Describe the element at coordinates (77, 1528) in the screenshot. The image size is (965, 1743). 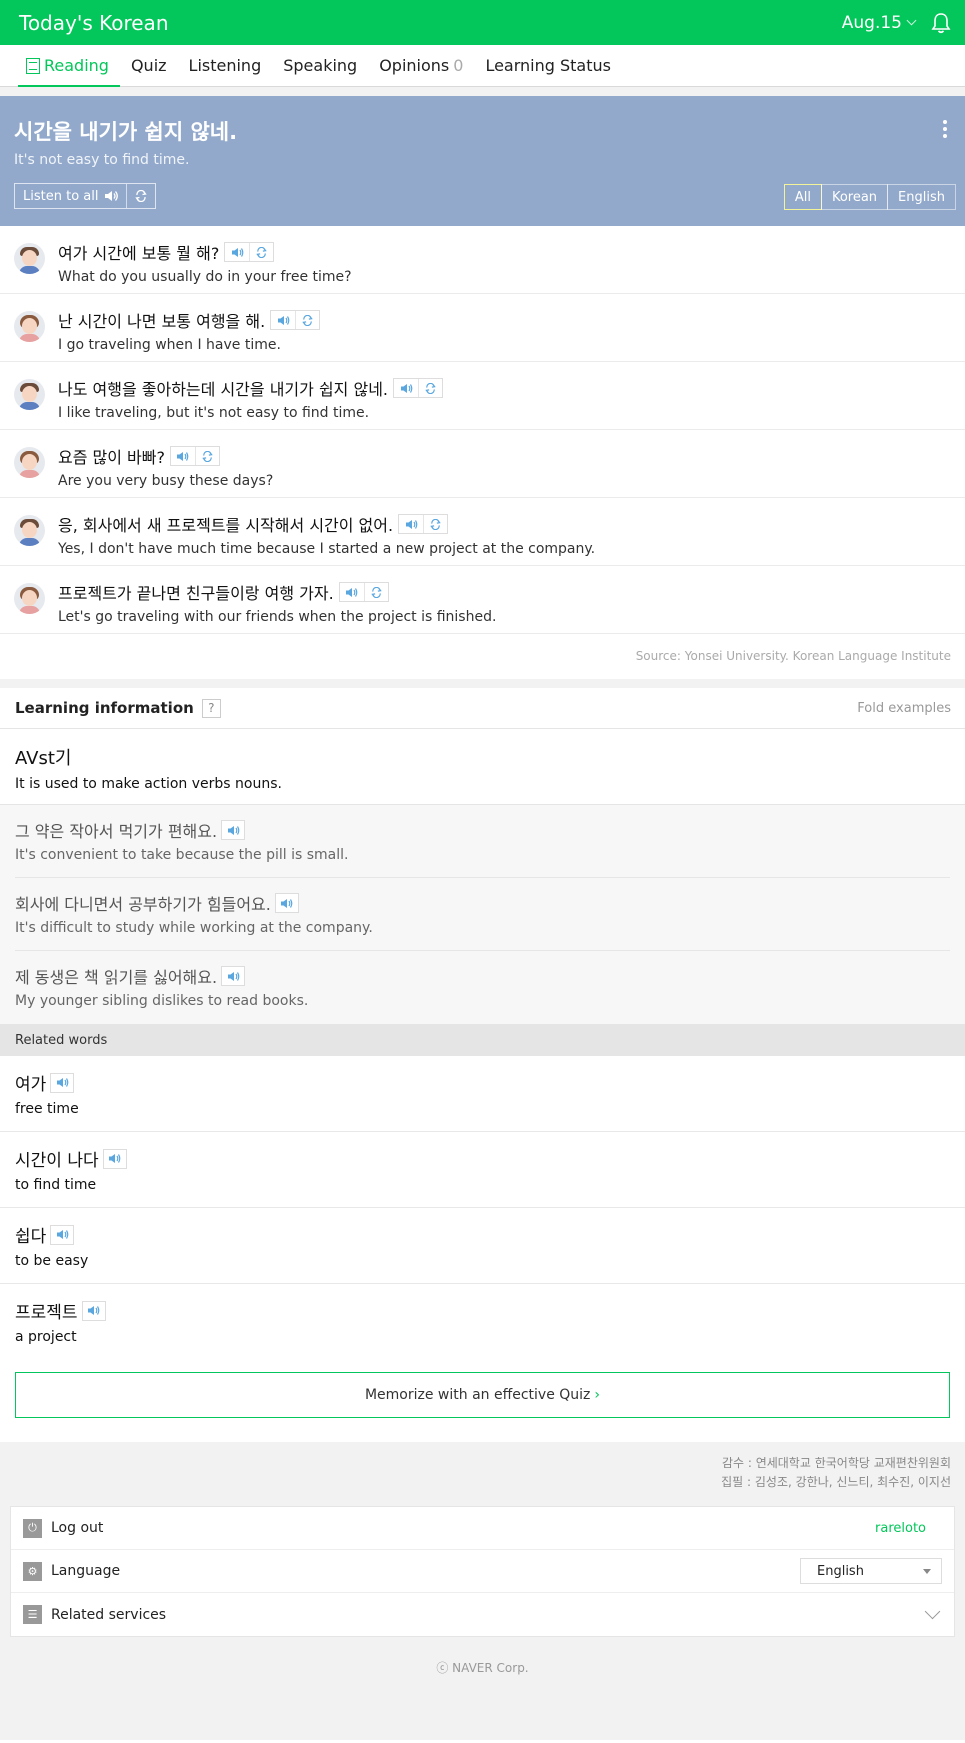
I see `logout-label: Log out` at that location.